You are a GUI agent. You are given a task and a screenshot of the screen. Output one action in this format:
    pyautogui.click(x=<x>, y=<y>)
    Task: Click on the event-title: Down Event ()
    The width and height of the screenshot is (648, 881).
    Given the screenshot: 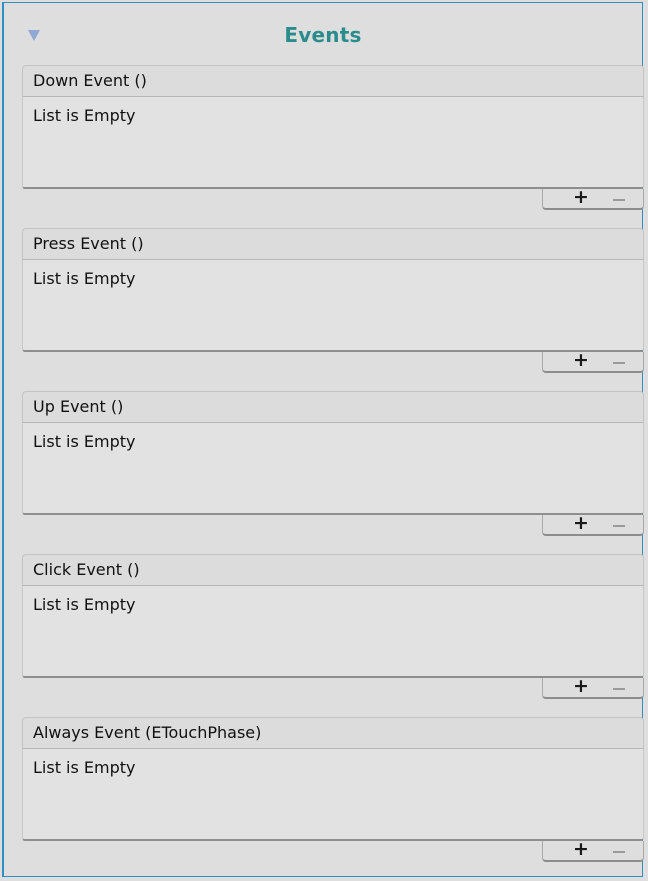 What is the action you would take?
    pyautogui.click(x=333, y=81)
    